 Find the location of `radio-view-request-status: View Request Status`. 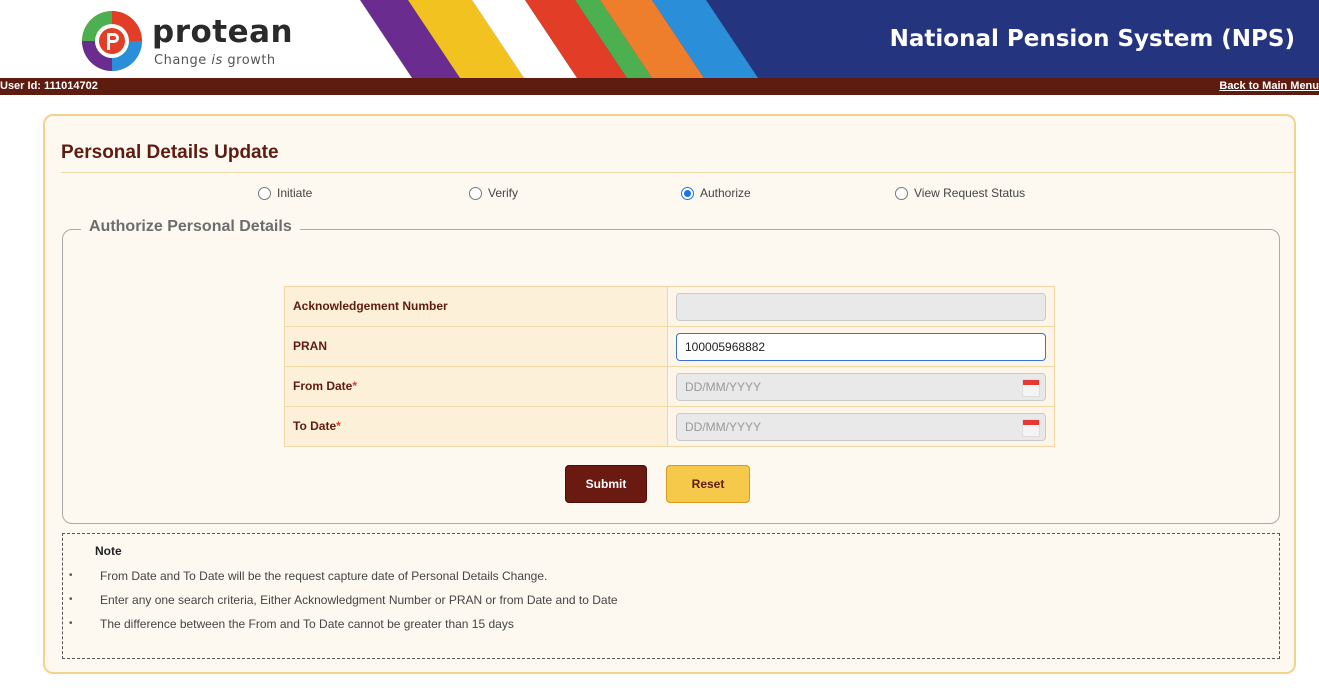

radio-view-request-status: View Request Status is located at coordinates (960, 193).